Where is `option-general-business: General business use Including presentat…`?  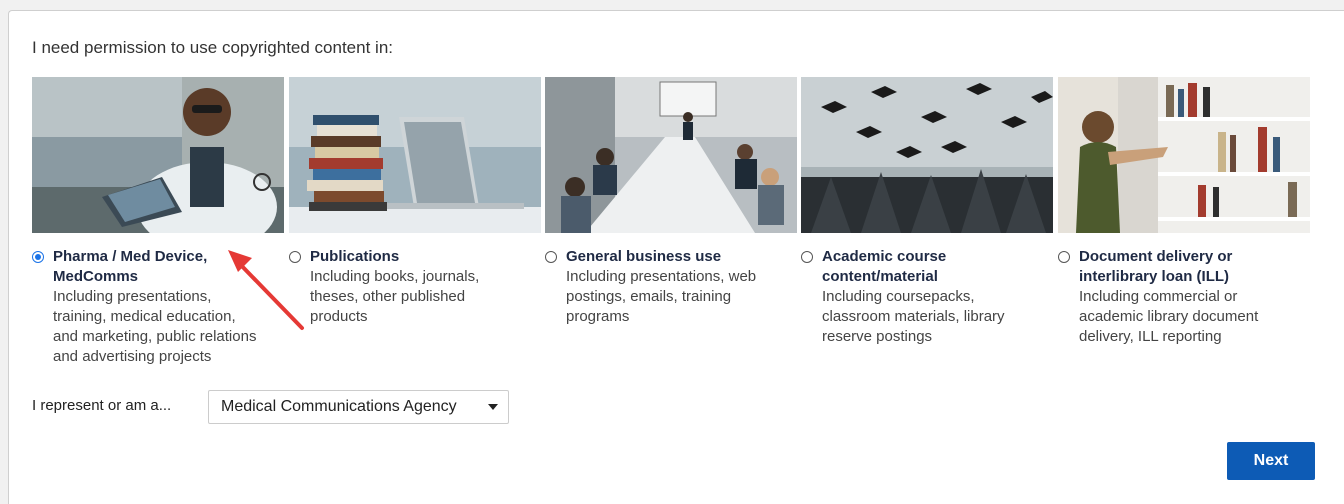 option-general-business: General business use Including presentat… is located at coordinates (671, 202).